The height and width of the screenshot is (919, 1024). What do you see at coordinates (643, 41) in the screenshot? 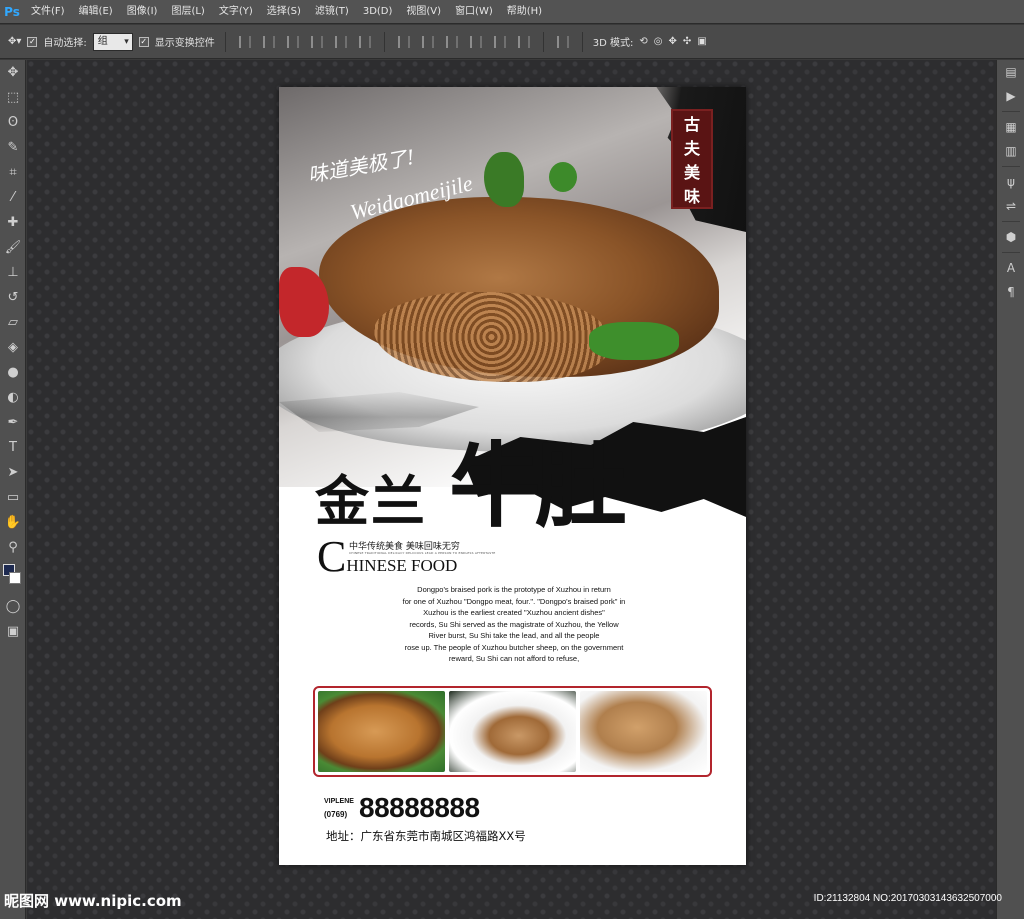
I see `3d-rotate-icon: ⟲` at bounding box center [643, 41].